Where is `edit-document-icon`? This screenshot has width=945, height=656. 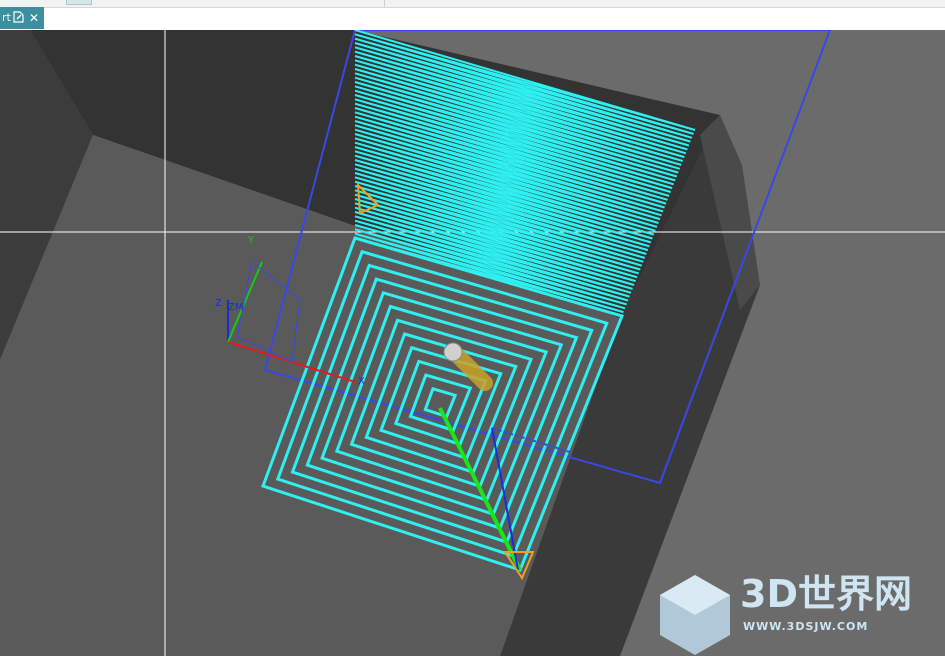 edit-document-icon is located at coordinates (18, 17).